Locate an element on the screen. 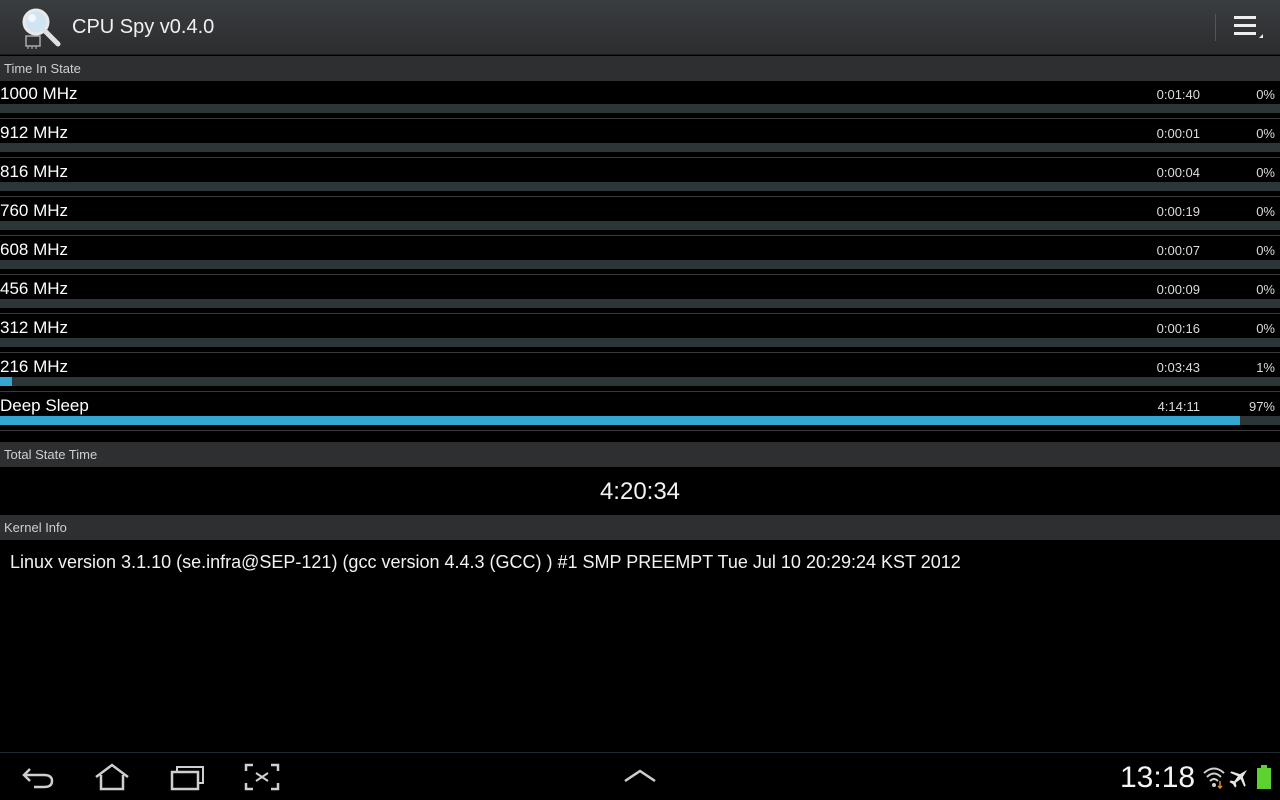 This screenshot has height=800, width=1280. state-row: 1000 MHz 0:01:40 0% is located at coordinates (640, 100).